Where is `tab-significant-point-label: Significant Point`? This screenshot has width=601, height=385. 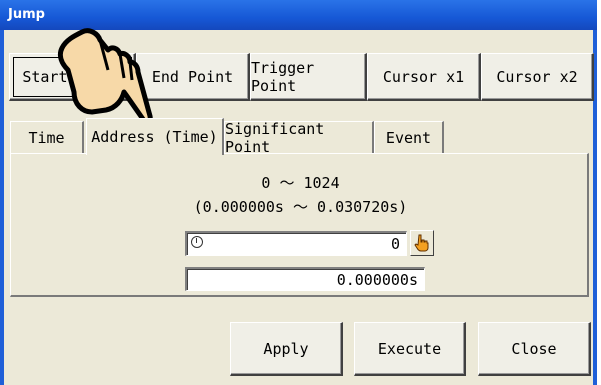
tab-significant-point-label: Significant Point is located at coordinates (275, 138).